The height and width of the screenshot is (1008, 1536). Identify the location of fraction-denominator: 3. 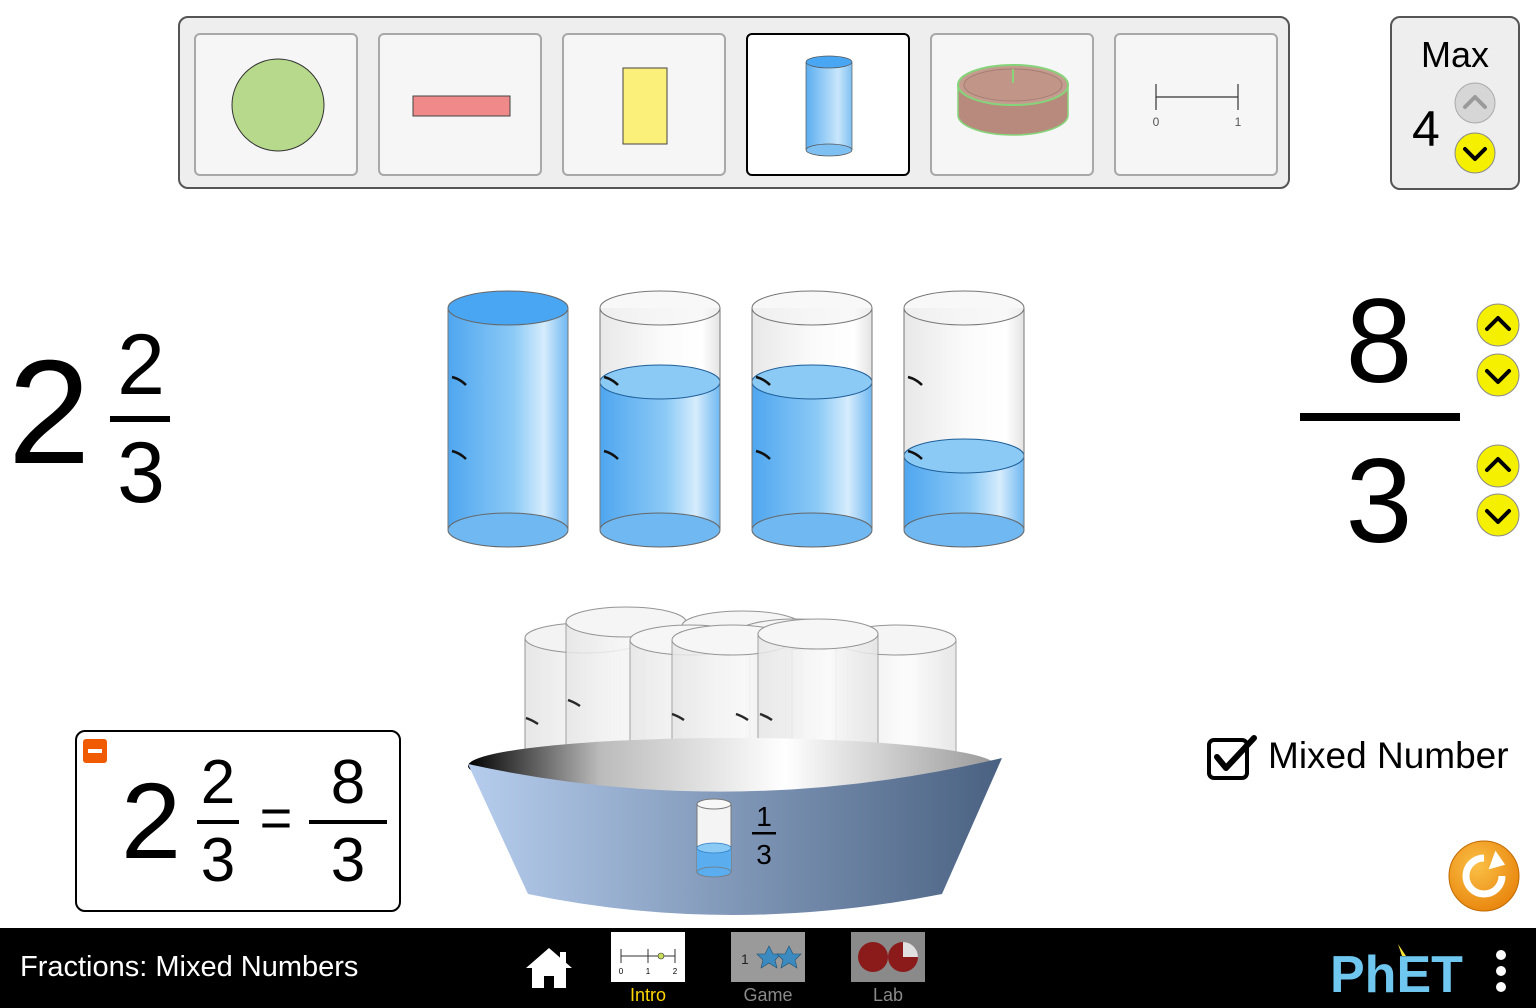
(1379, 501).